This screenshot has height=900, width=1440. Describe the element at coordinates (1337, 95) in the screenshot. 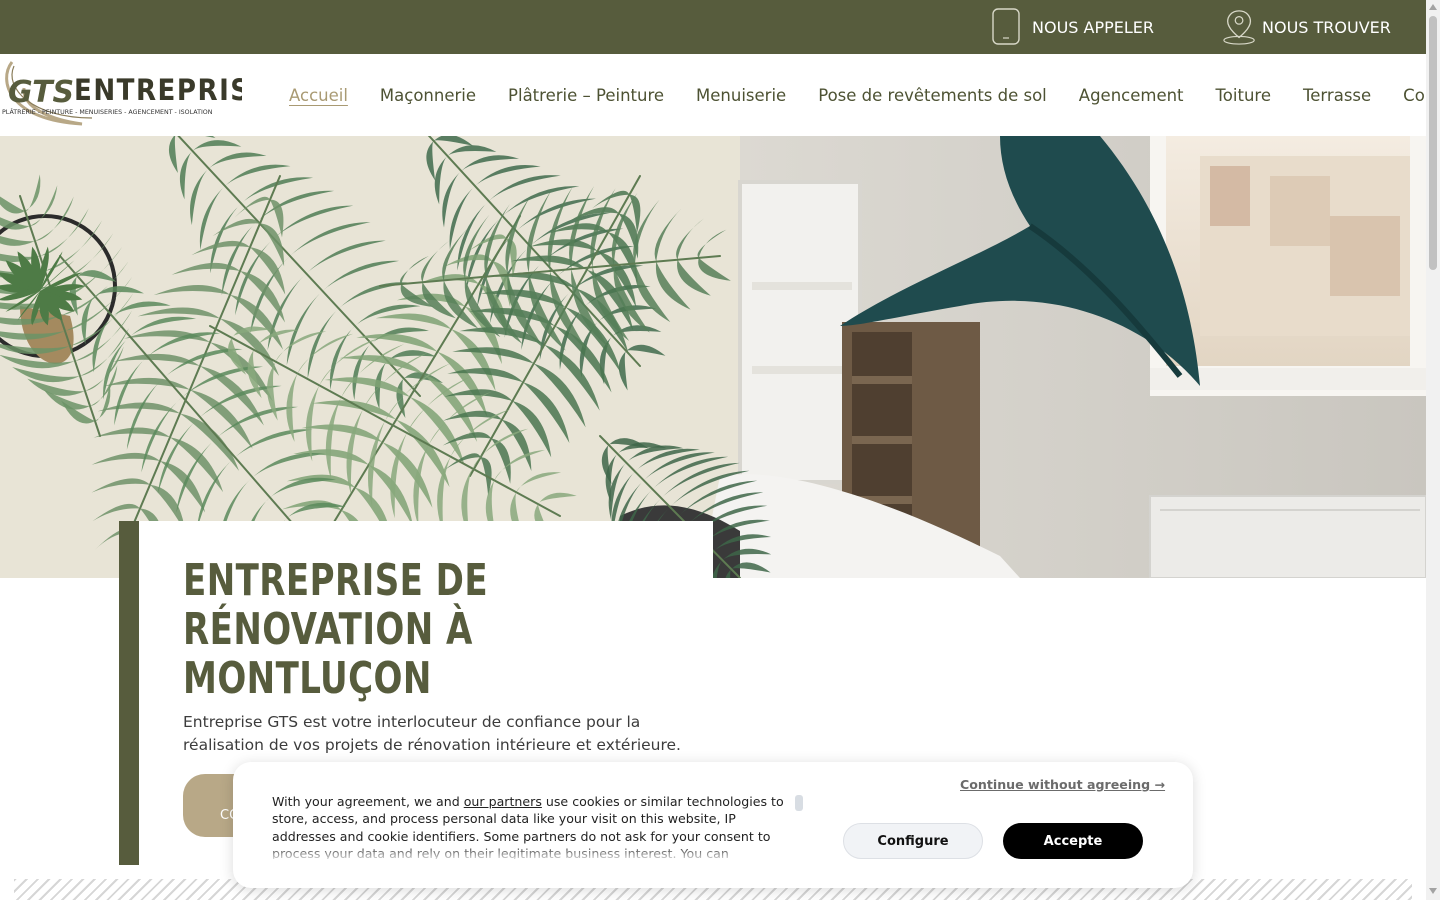

I see `nav-item-7: Terrasse` at that location.